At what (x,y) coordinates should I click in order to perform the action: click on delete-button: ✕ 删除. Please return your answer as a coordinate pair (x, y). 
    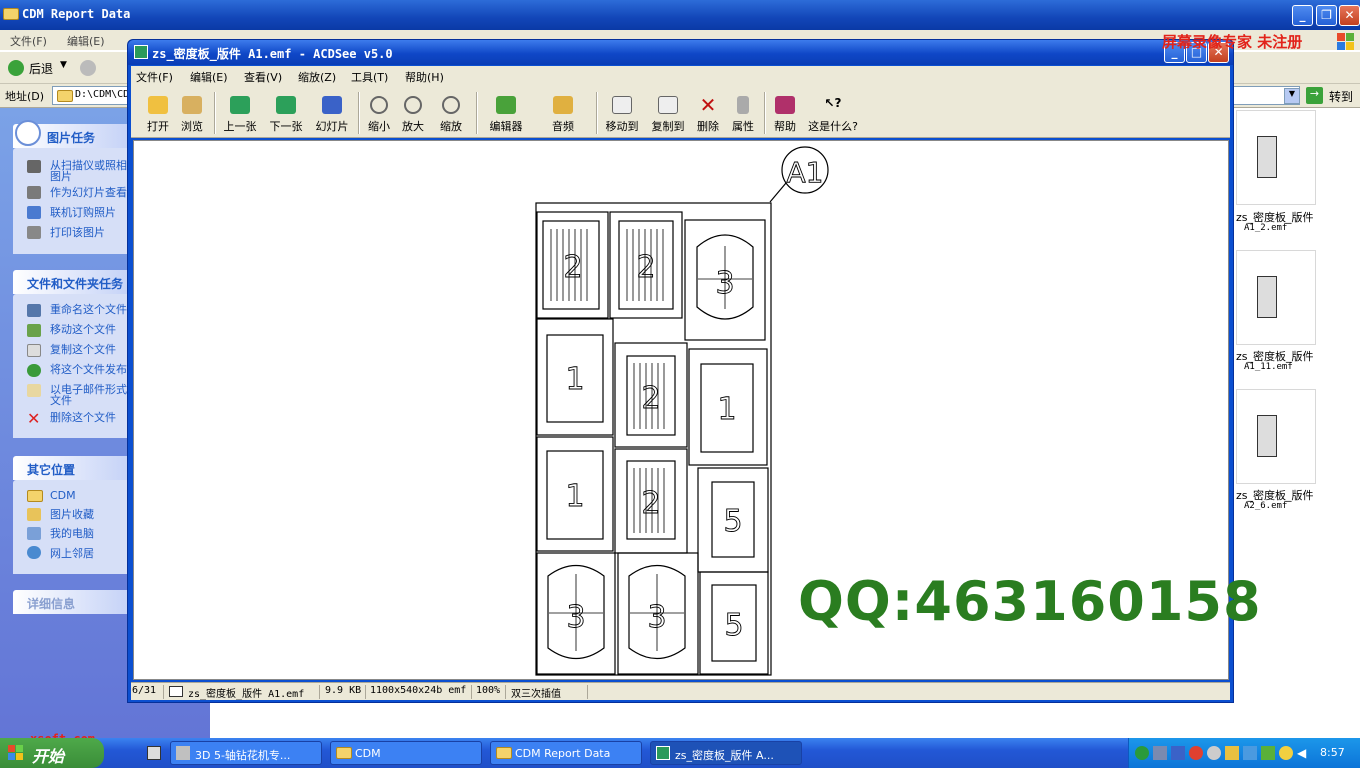
    Looking at the image, I should click on (708, 114).